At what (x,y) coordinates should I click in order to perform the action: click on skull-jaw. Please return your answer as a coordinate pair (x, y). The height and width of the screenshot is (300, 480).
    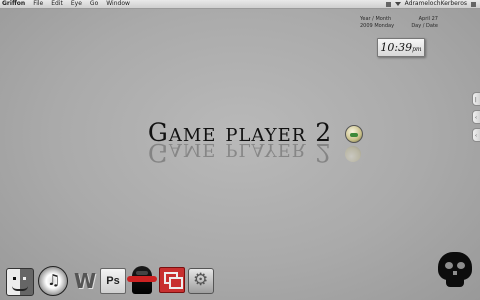
    Looking at the image, I should click on (455, 282).